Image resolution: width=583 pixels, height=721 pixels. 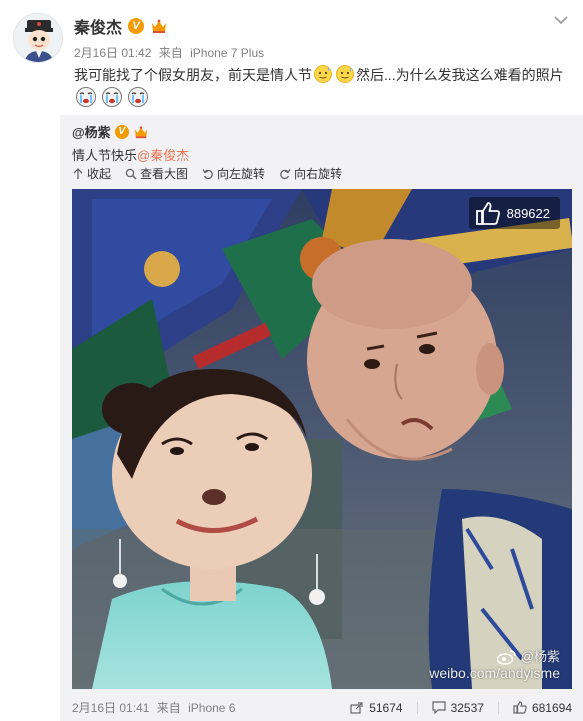 What do you see at coordinates (528, 213) in the screenshot?
I see `photo-like-count: 889622` at bounding box center [528, 213].